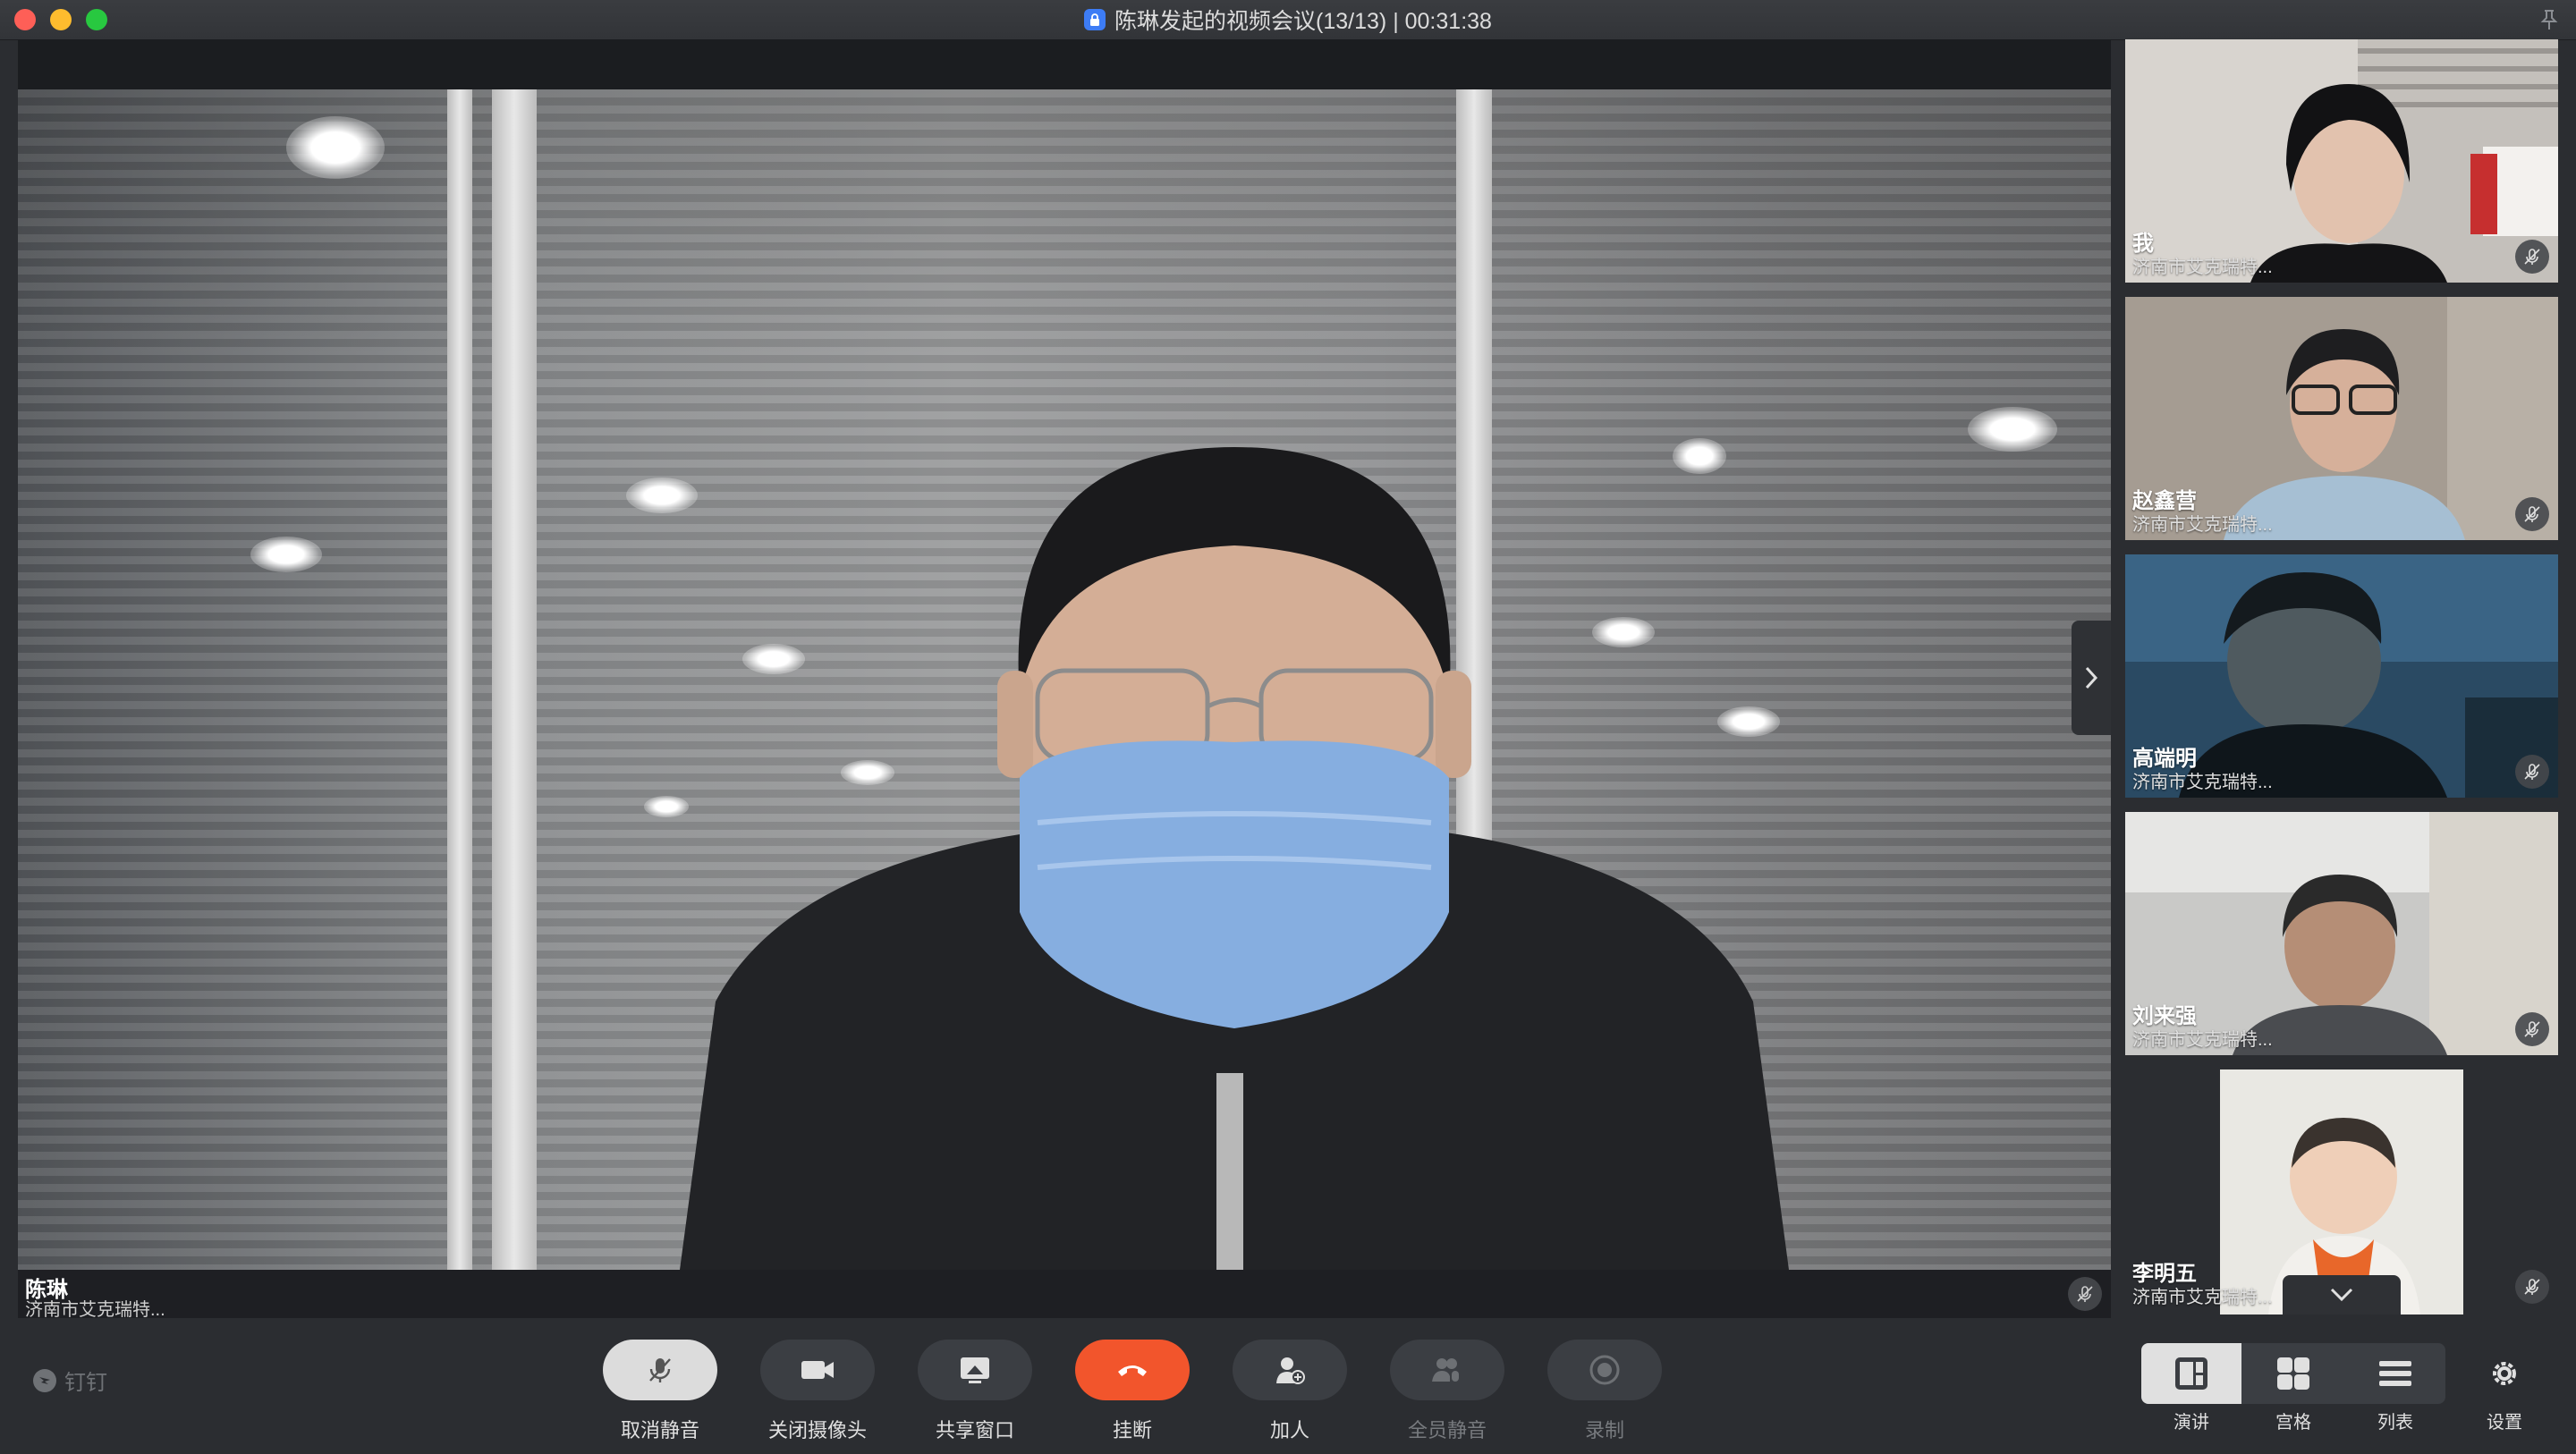 This screenshot has width=2576, height=1454. I want to click on settings-button, so click(2504, 1374).